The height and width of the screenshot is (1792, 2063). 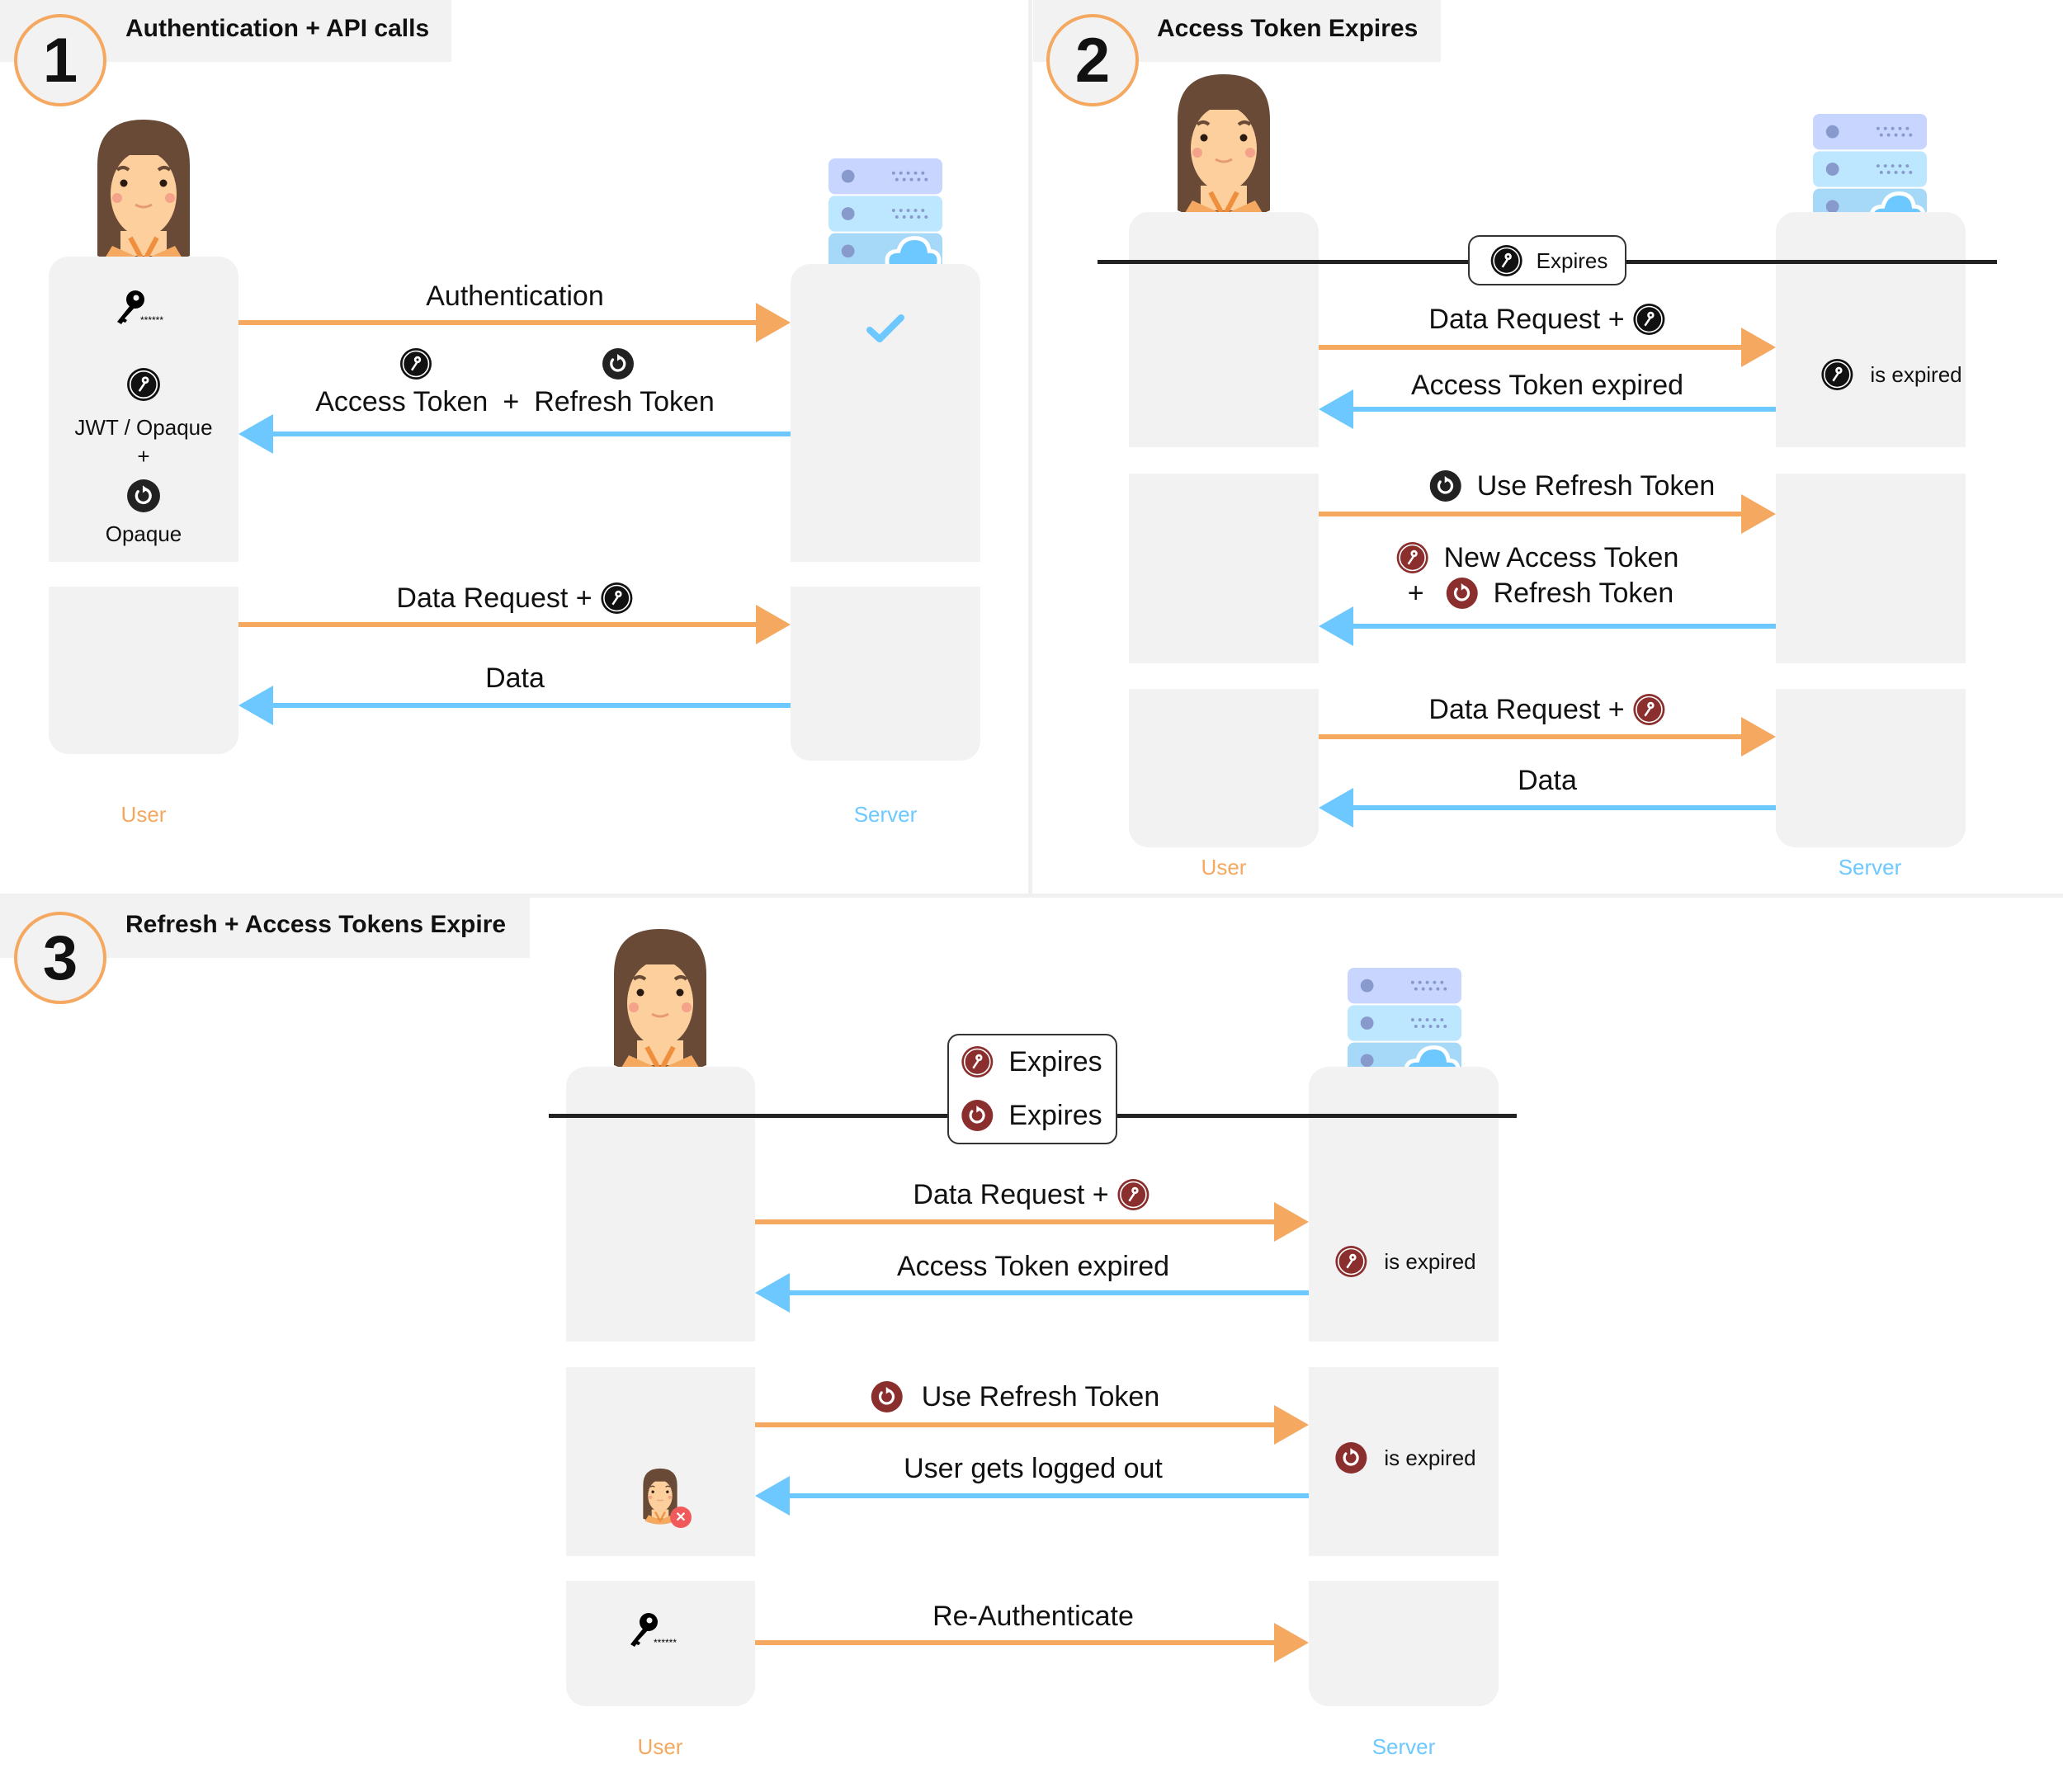 I want to click on expiry-event: Expires, so click(x=1549, y=260).